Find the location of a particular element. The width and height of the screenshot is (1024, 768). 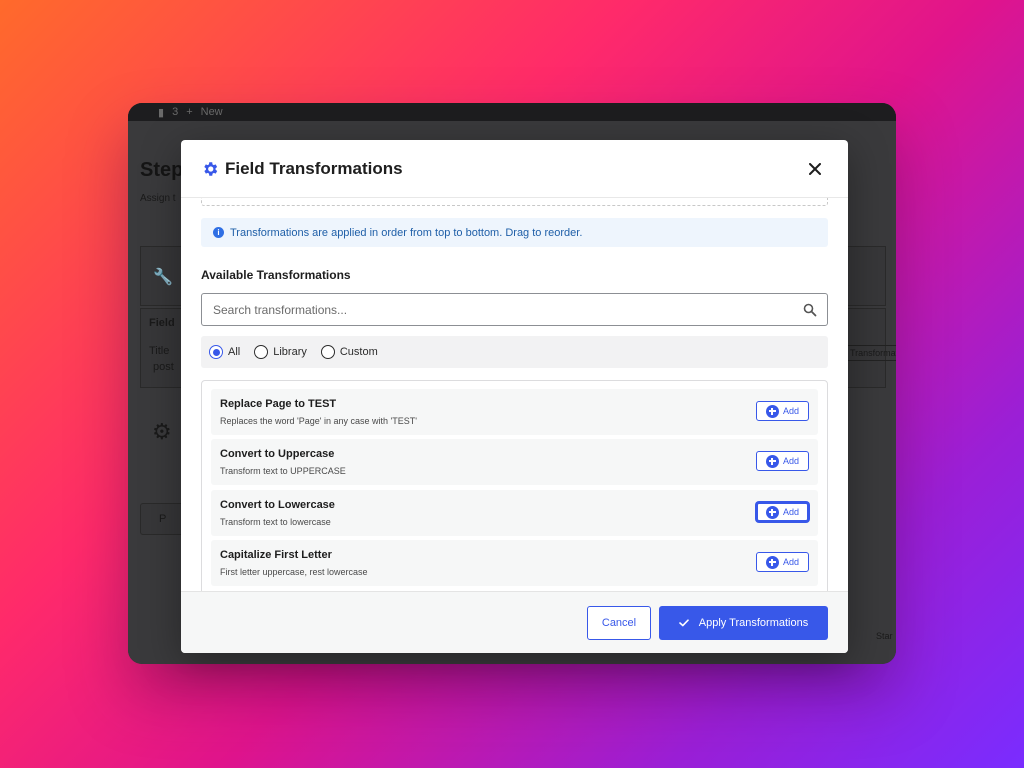

field-value: post is located at coordinates (163, 367).